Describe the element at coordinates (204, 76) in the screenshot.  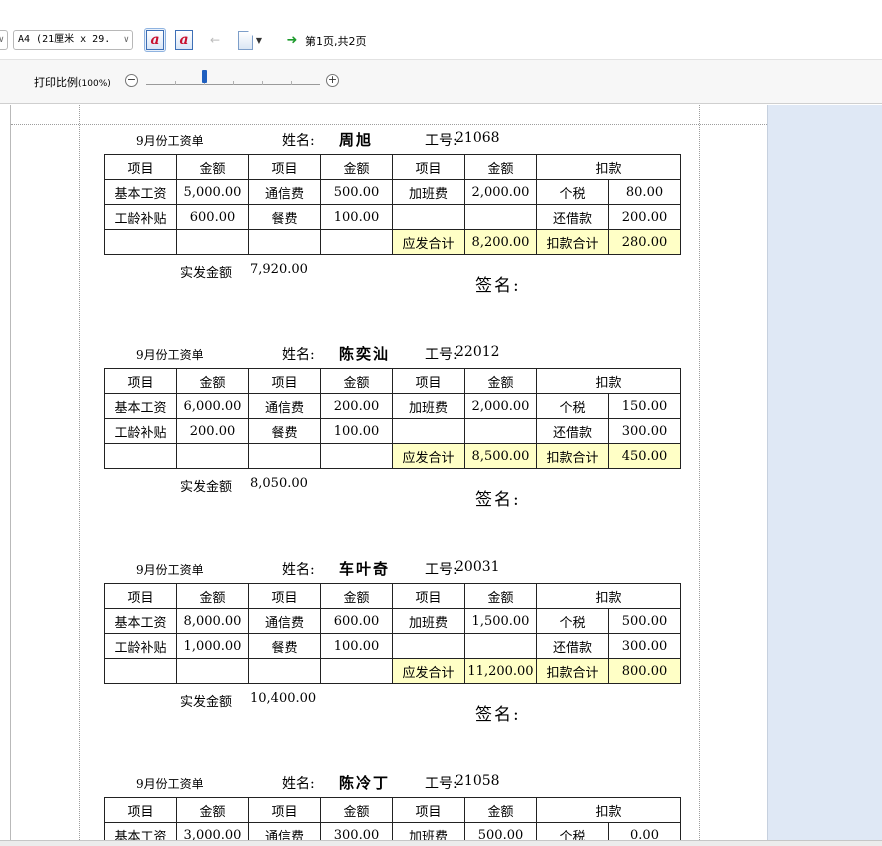
I see `zoom-slider-thumb` at that location.